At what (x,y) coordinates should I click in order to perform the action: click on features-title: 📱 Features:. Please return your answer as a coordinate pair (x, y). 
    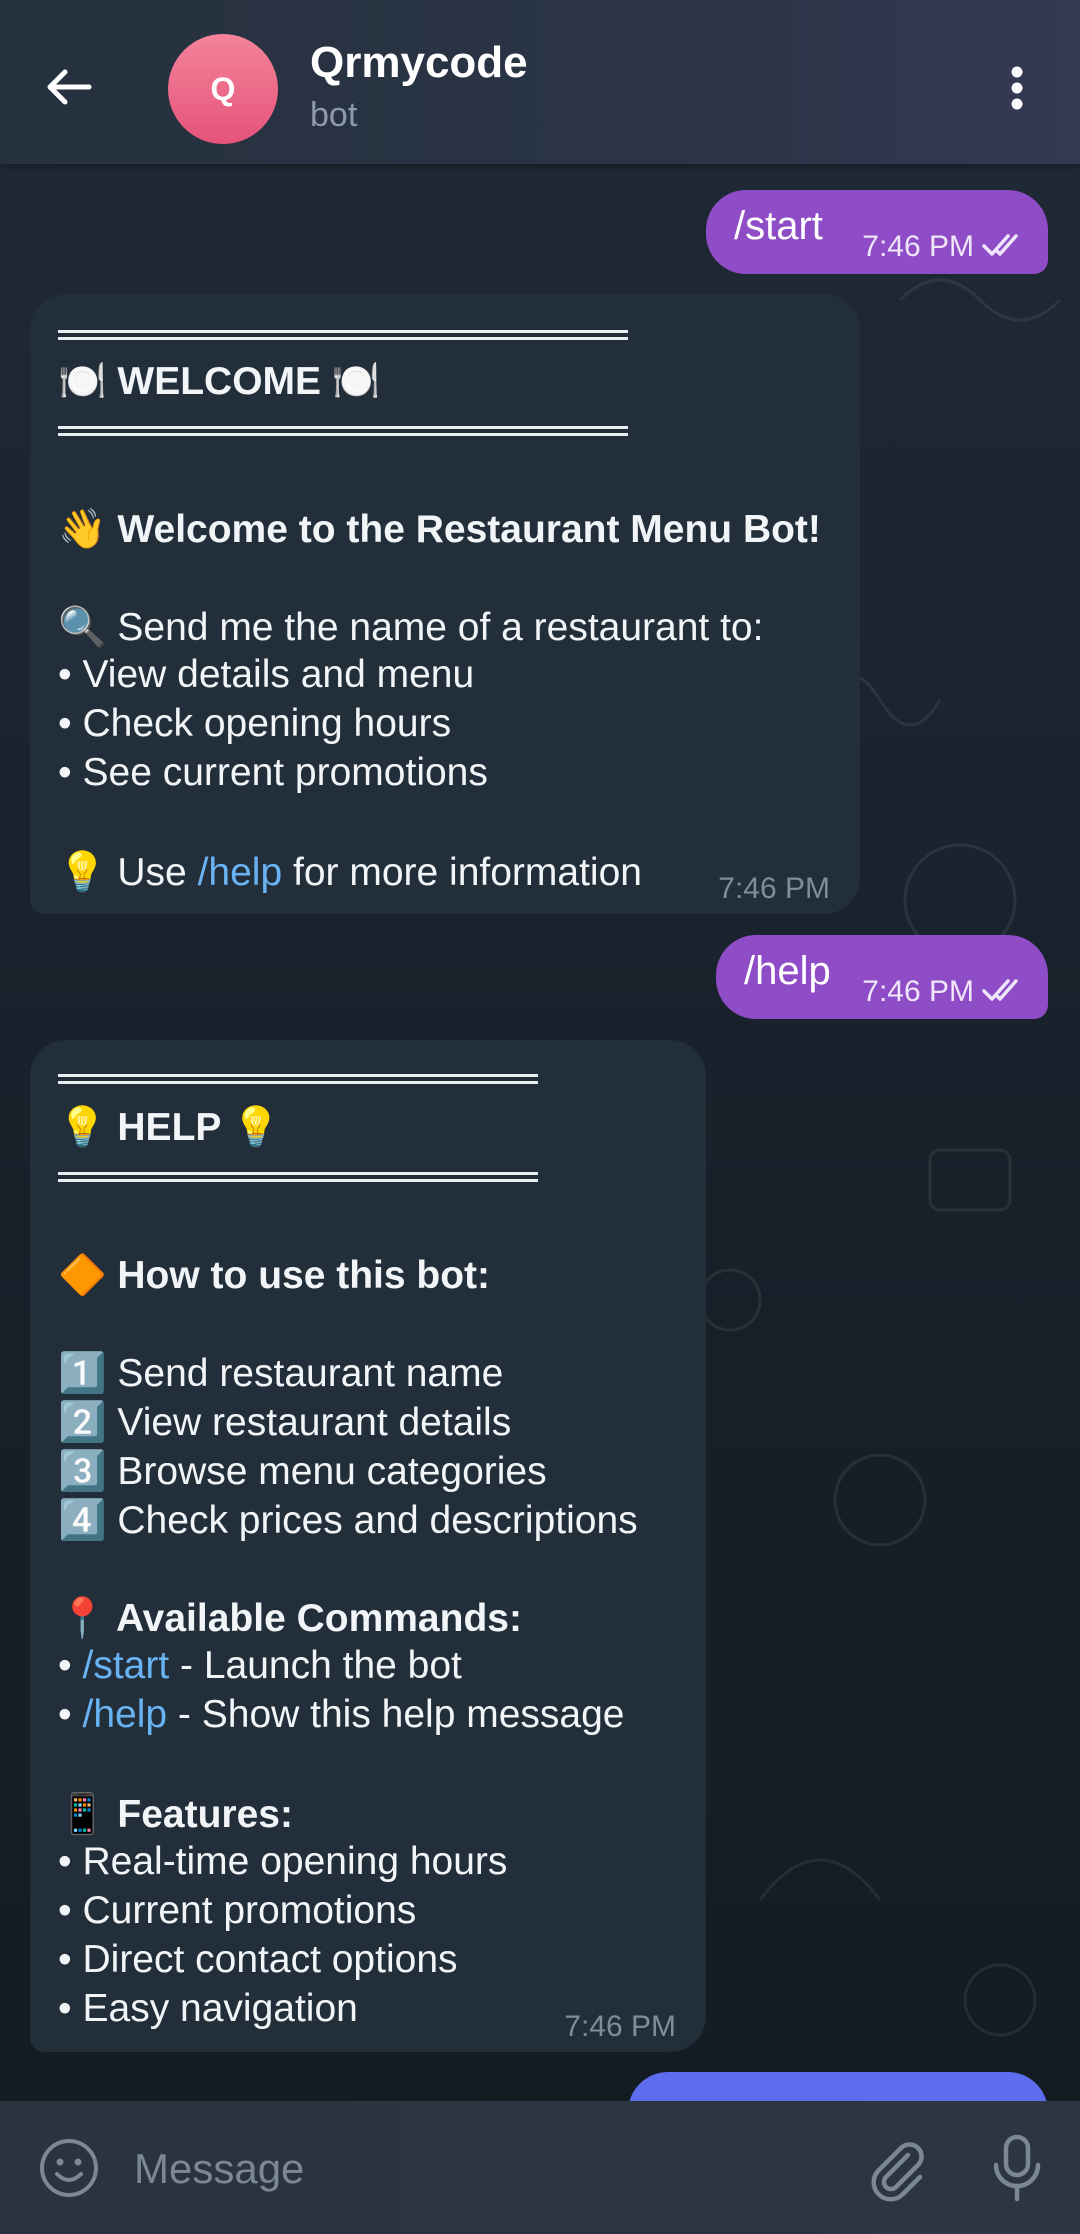
    Looking at the image, I should click on (175, 1814).